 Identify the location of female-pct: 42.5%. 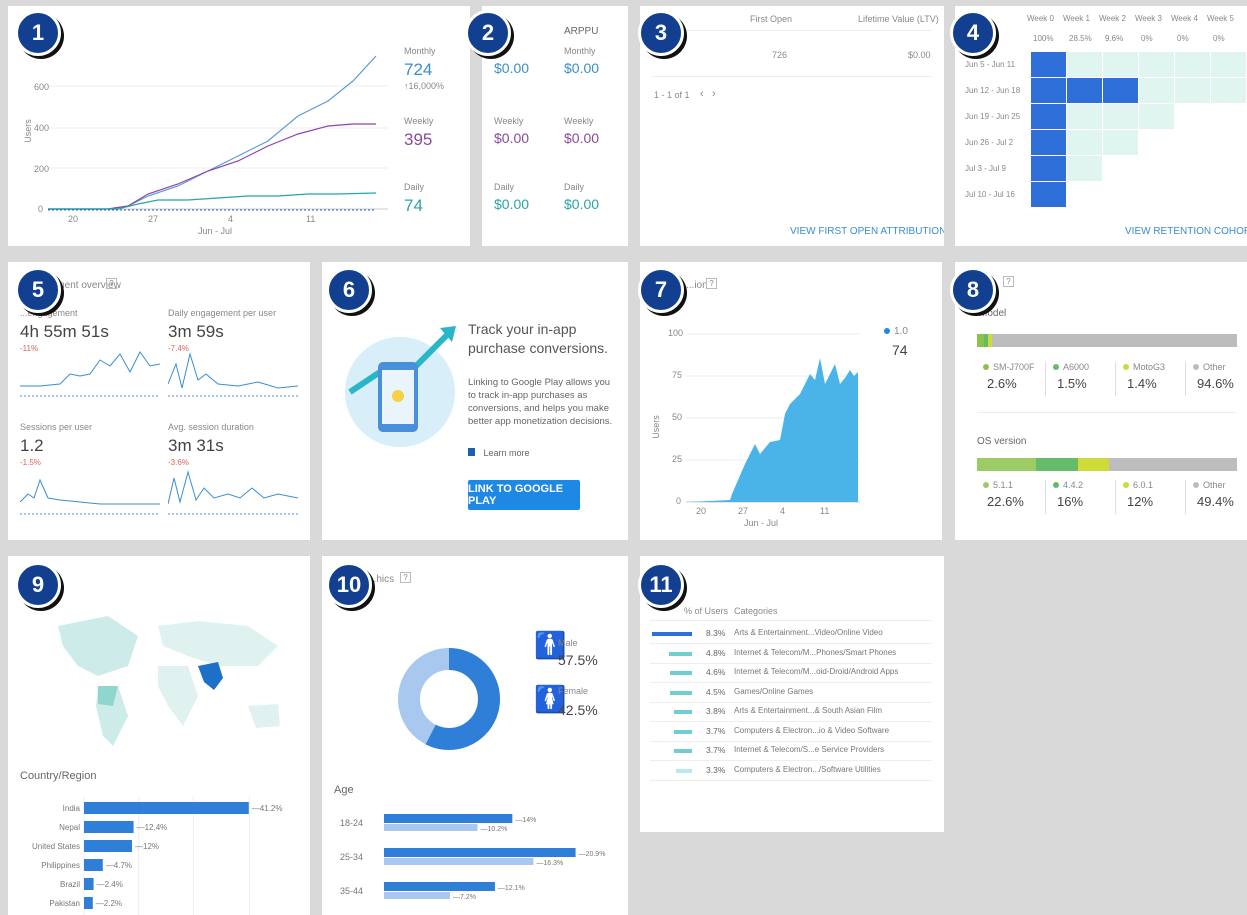
(578, 710).